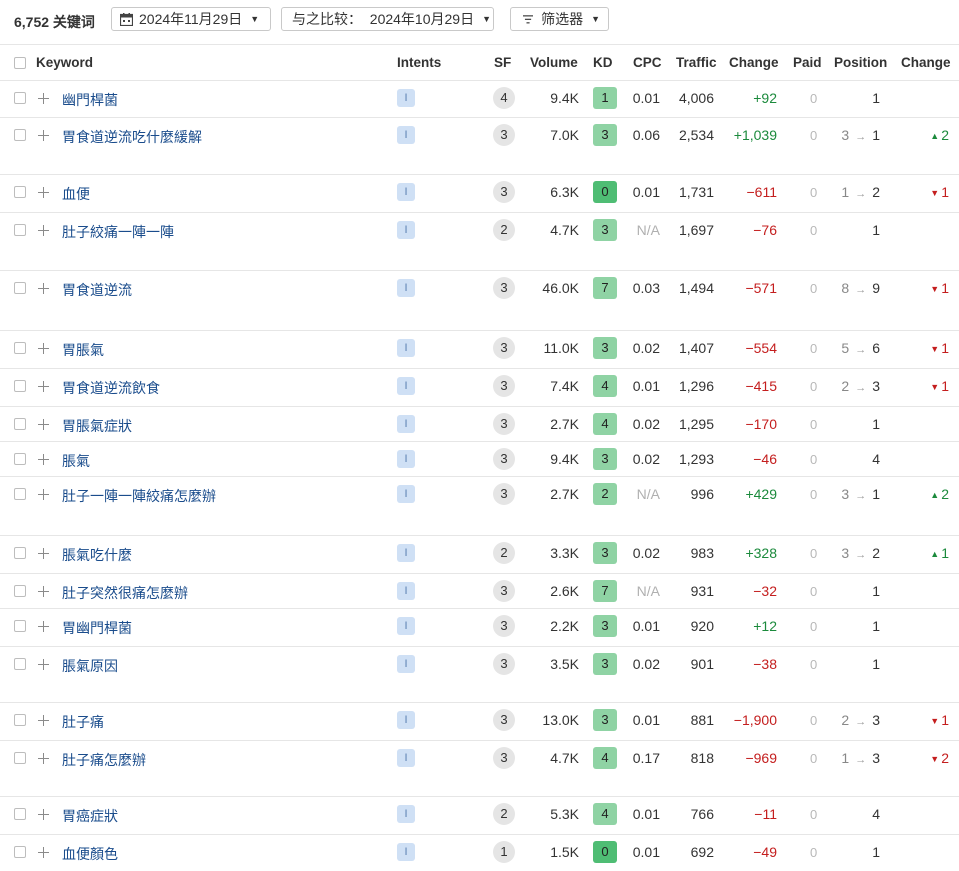 The width and height of the screenshot is (959, 871). Describe the element at coordinates (504, 98) in the screenshot. I see `serp-features-badge: 4` at that location.